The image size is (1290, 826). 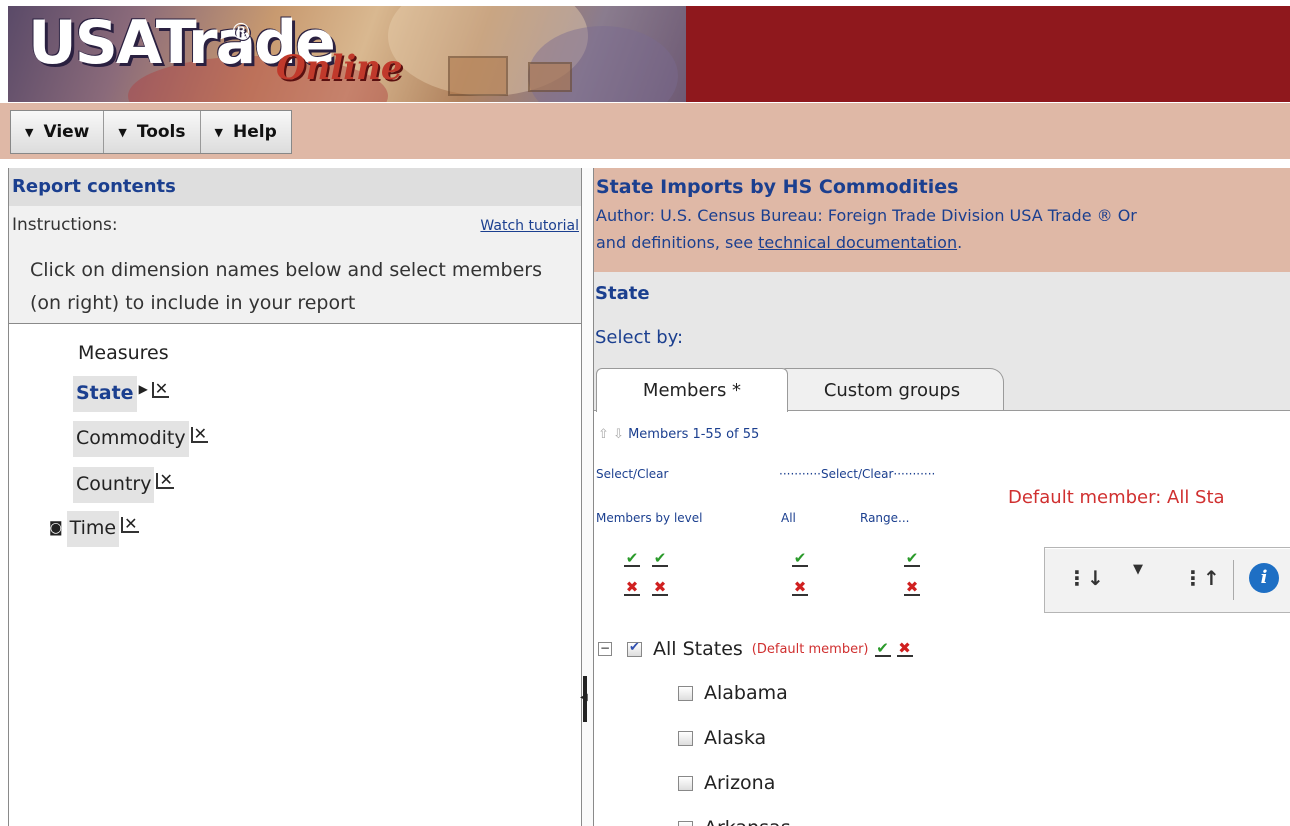 I want to click on technical-documentation-link: technical documentation, so click(x=857, y=242).